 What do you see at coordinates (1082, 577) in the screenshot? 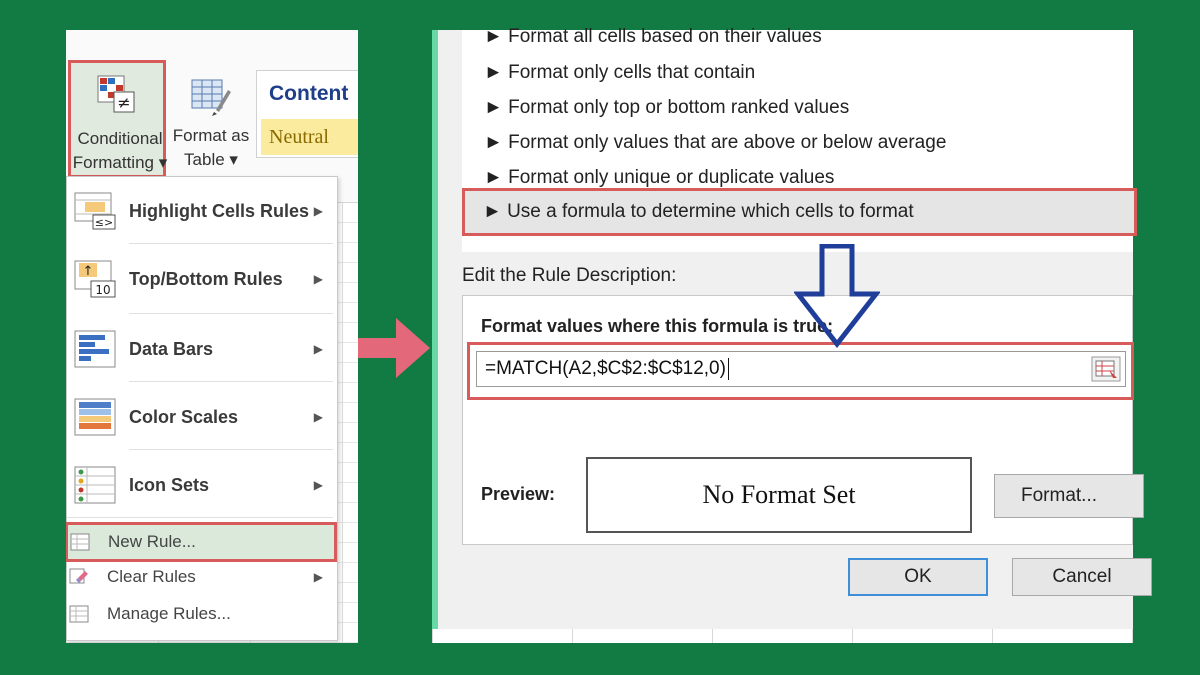
I see `cancel-button: Cancel` at bounding box center [1082, 577].